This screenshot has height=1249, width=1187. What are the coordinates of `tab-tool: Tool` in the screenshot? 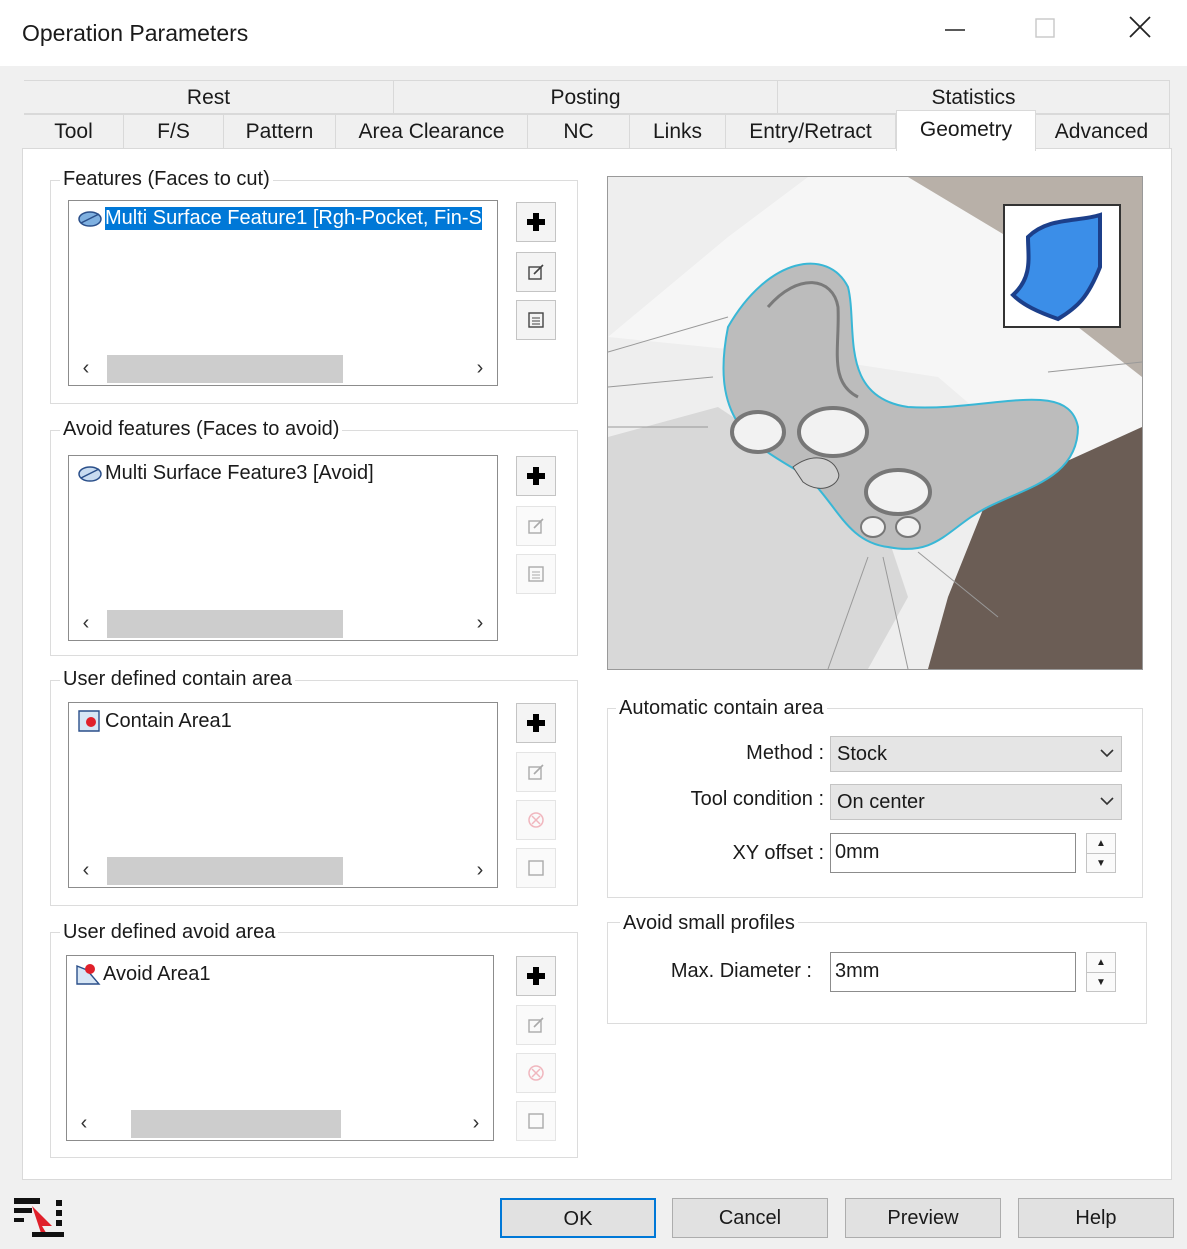 It's located at (74, 131).